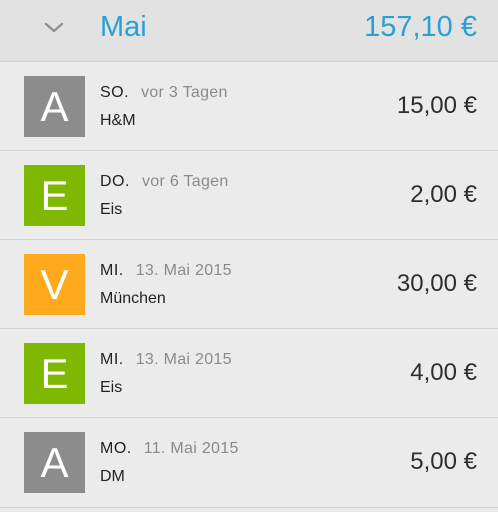 The height and width of the screenshot is (512, 498). I want to click on entry-amount: 15,00 €, so click(436, 105).